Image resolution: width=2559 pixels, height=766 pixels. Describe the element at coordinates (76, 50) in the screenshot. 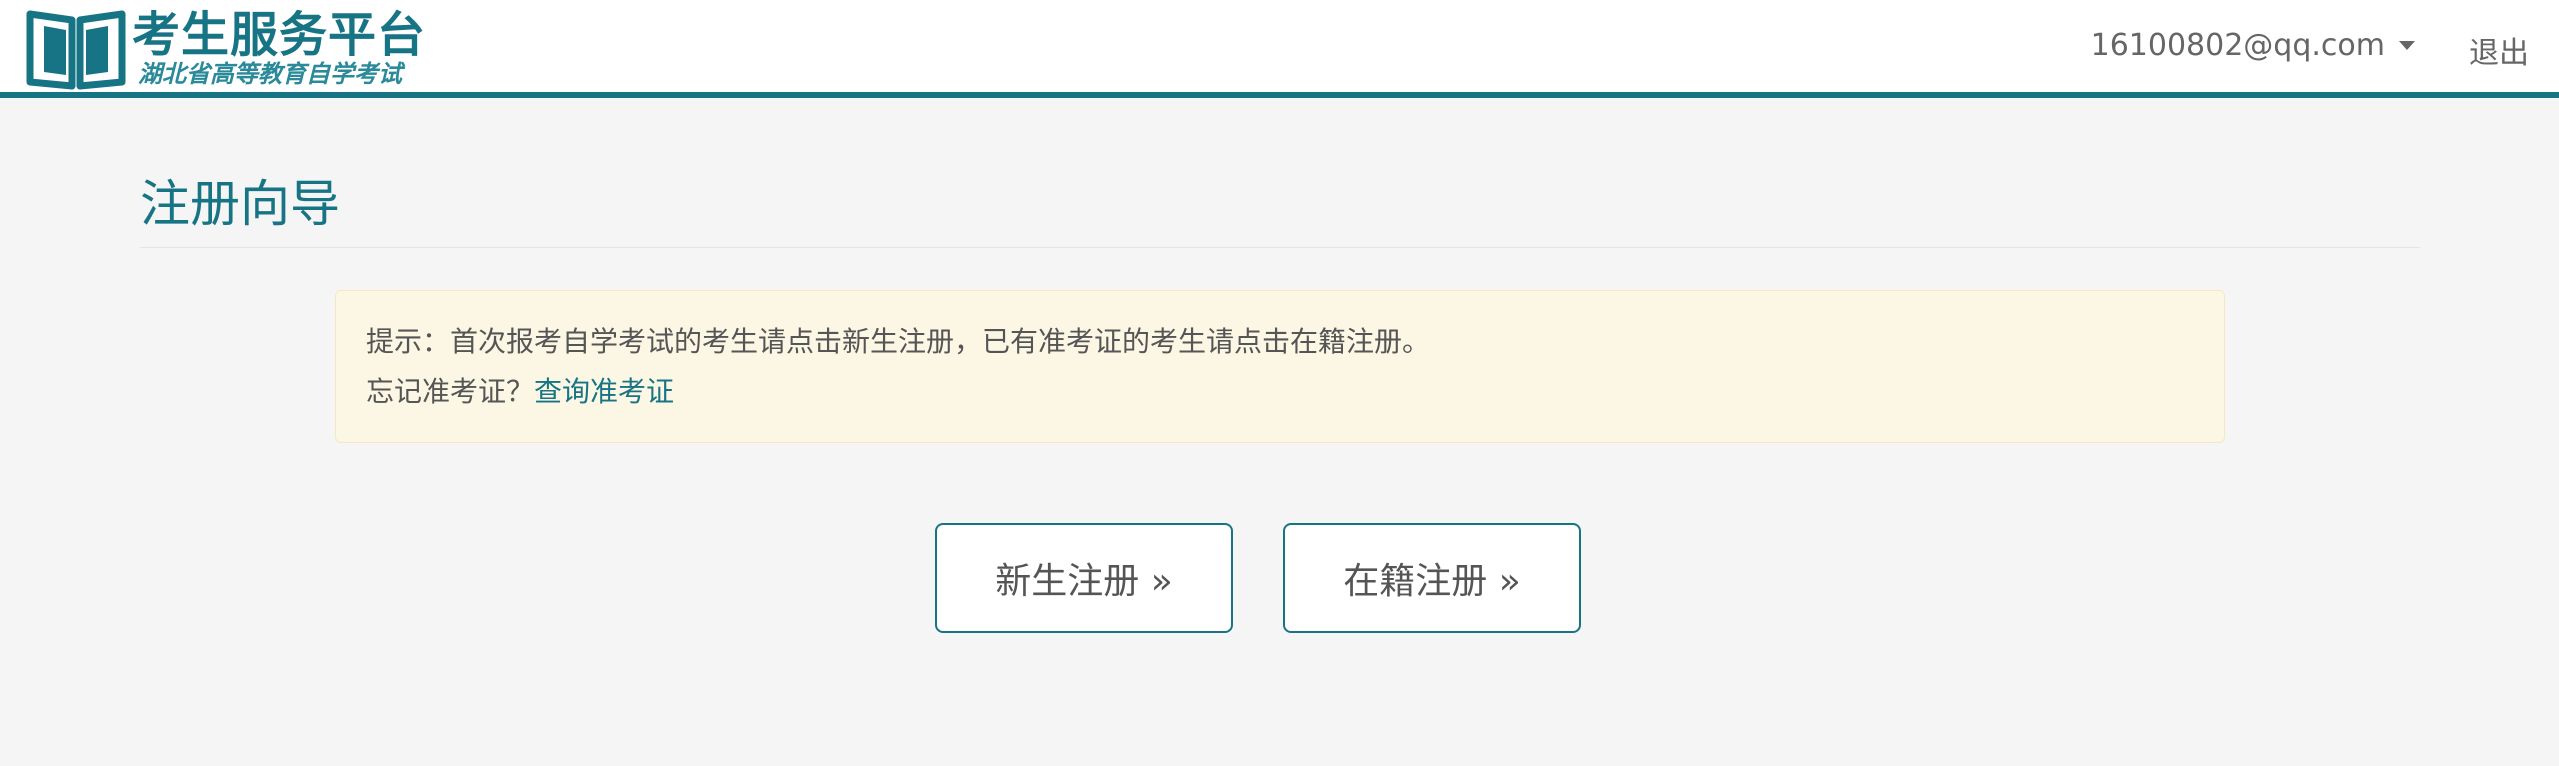

I see `open-book-icon` at that location.